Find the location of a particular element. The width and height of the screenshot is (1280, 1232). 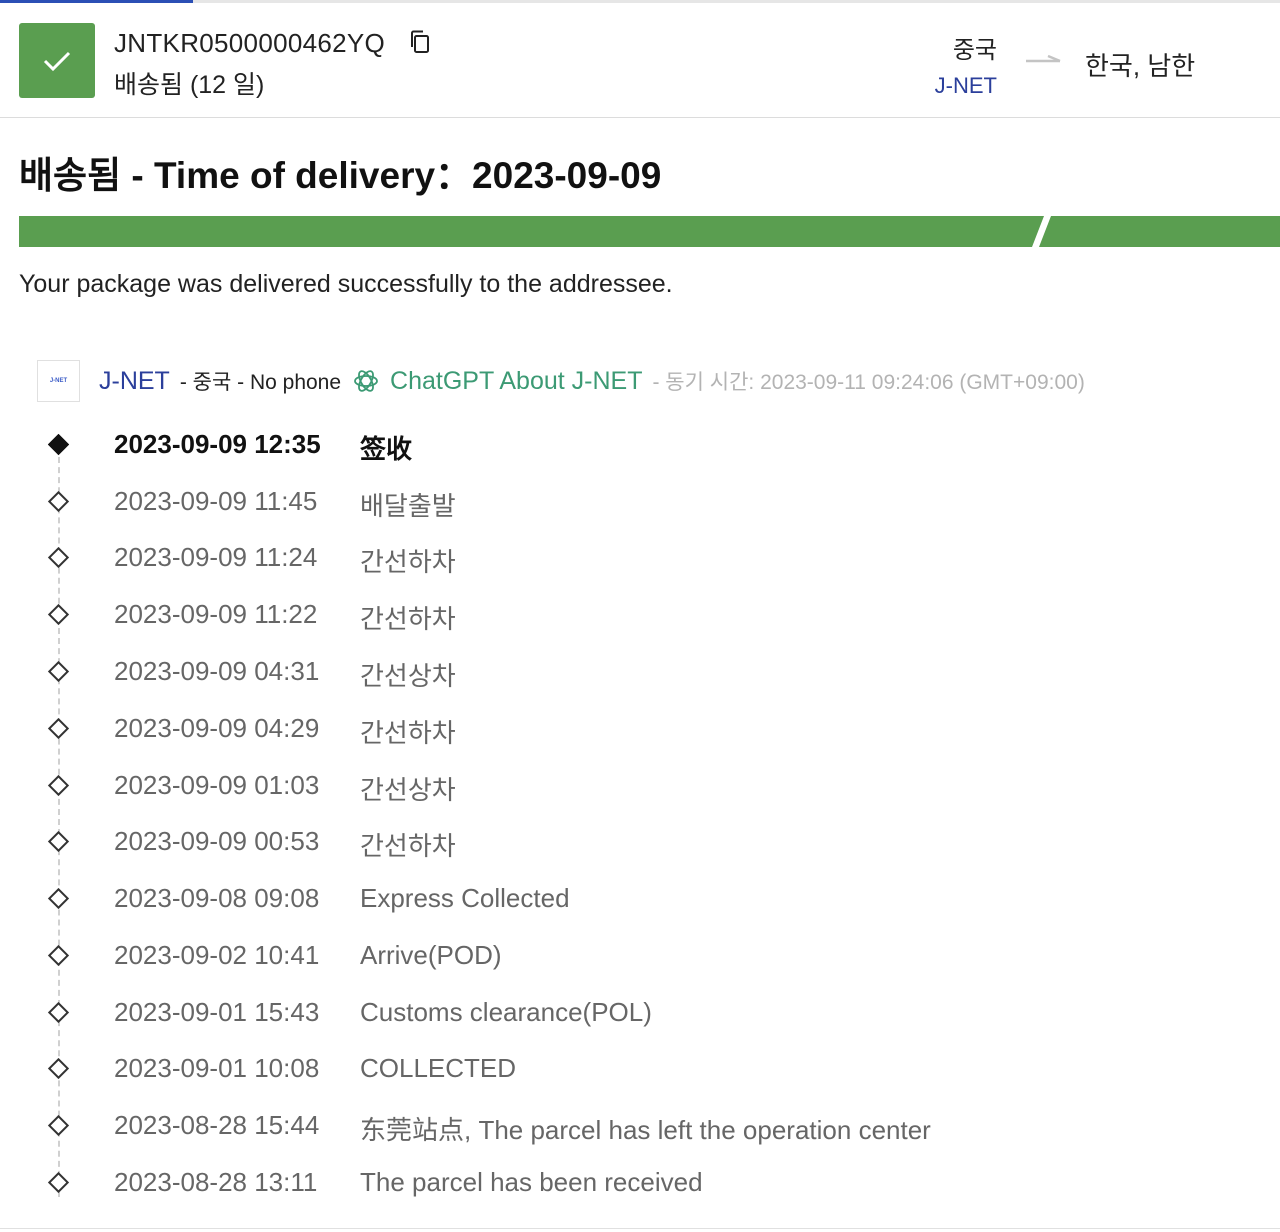

check-icon is located at coordinates (57, 61).